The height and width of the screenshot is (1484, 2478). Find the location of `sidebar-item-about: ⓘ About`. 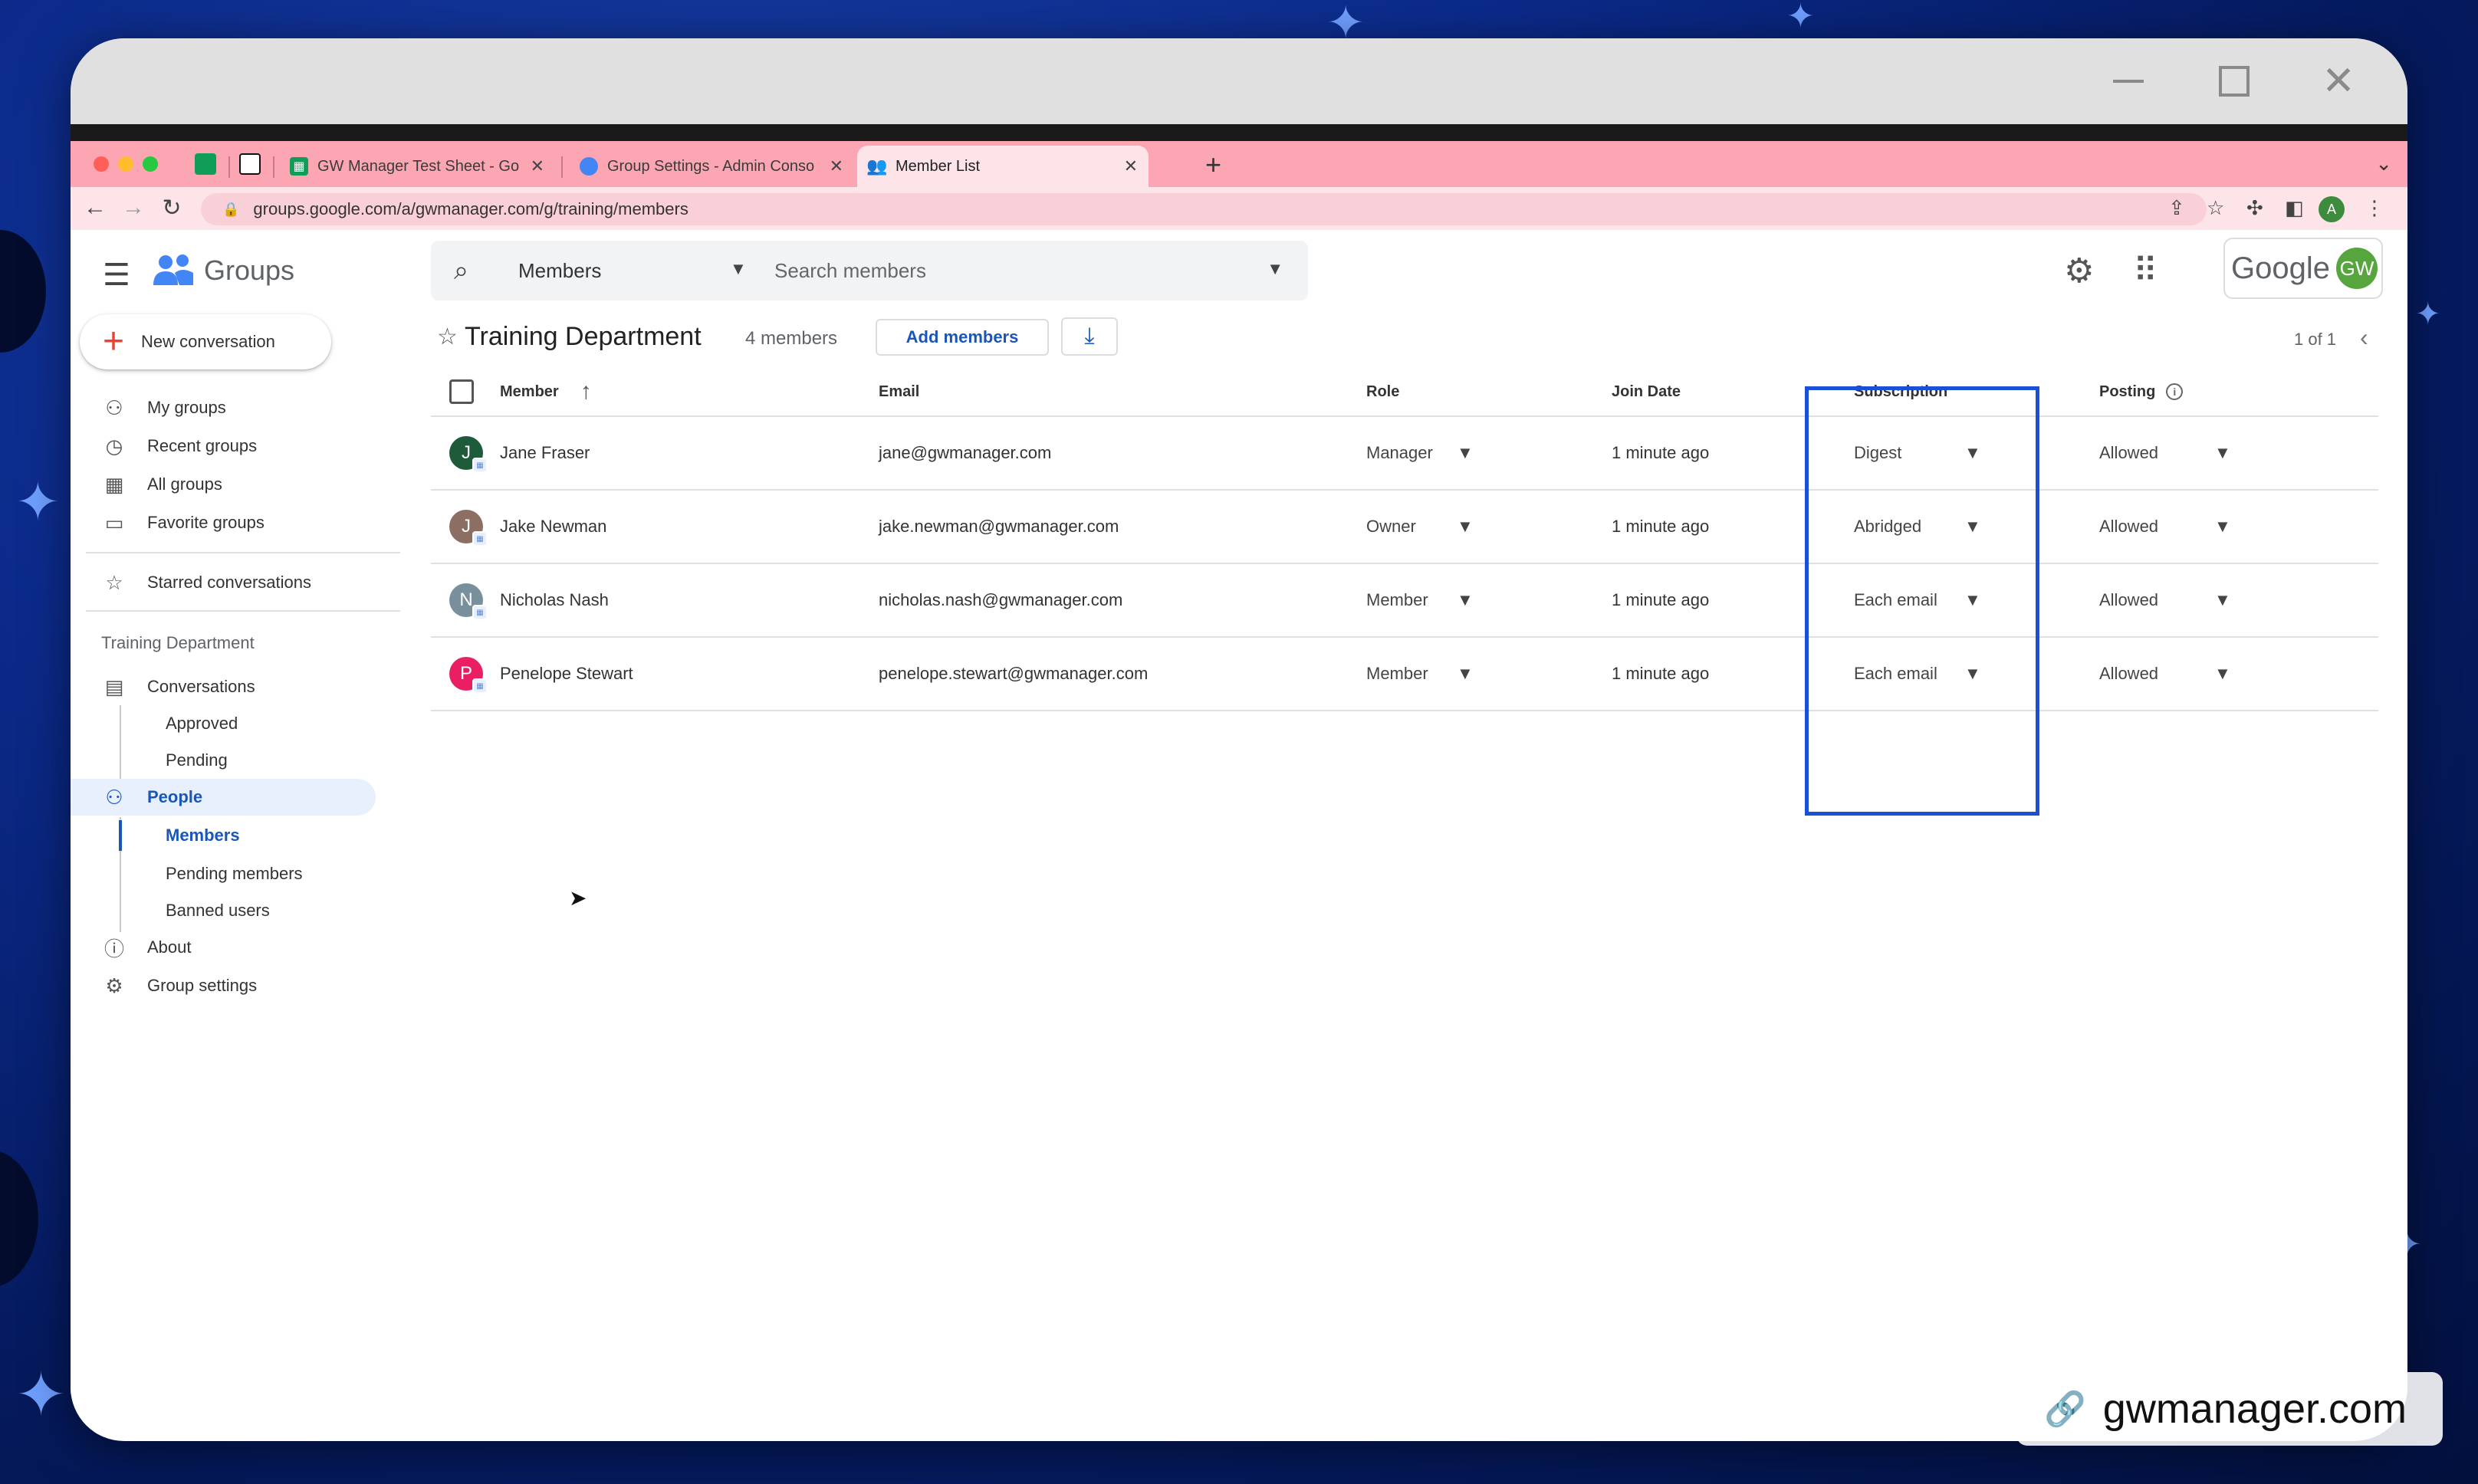

sidebar-item-about: ⓘ About is located at coordinates (235, 948).